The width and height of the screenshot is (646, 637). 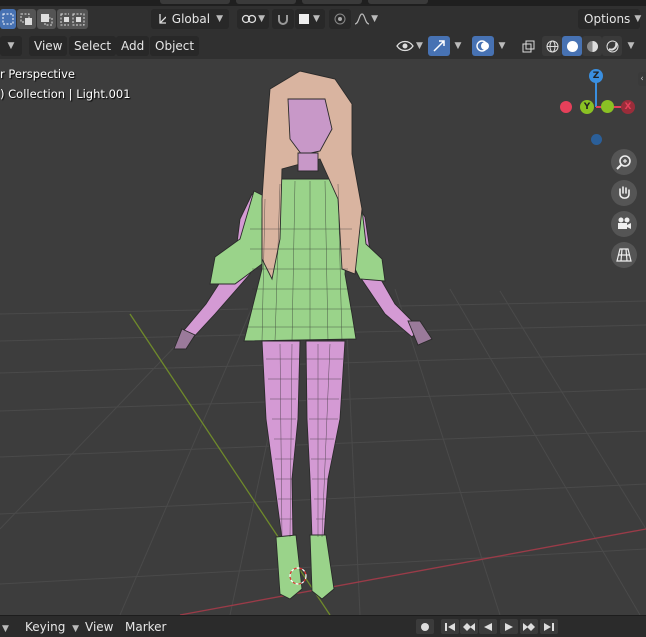 I want to click on pan-view-button, so click(x=624, y=193).